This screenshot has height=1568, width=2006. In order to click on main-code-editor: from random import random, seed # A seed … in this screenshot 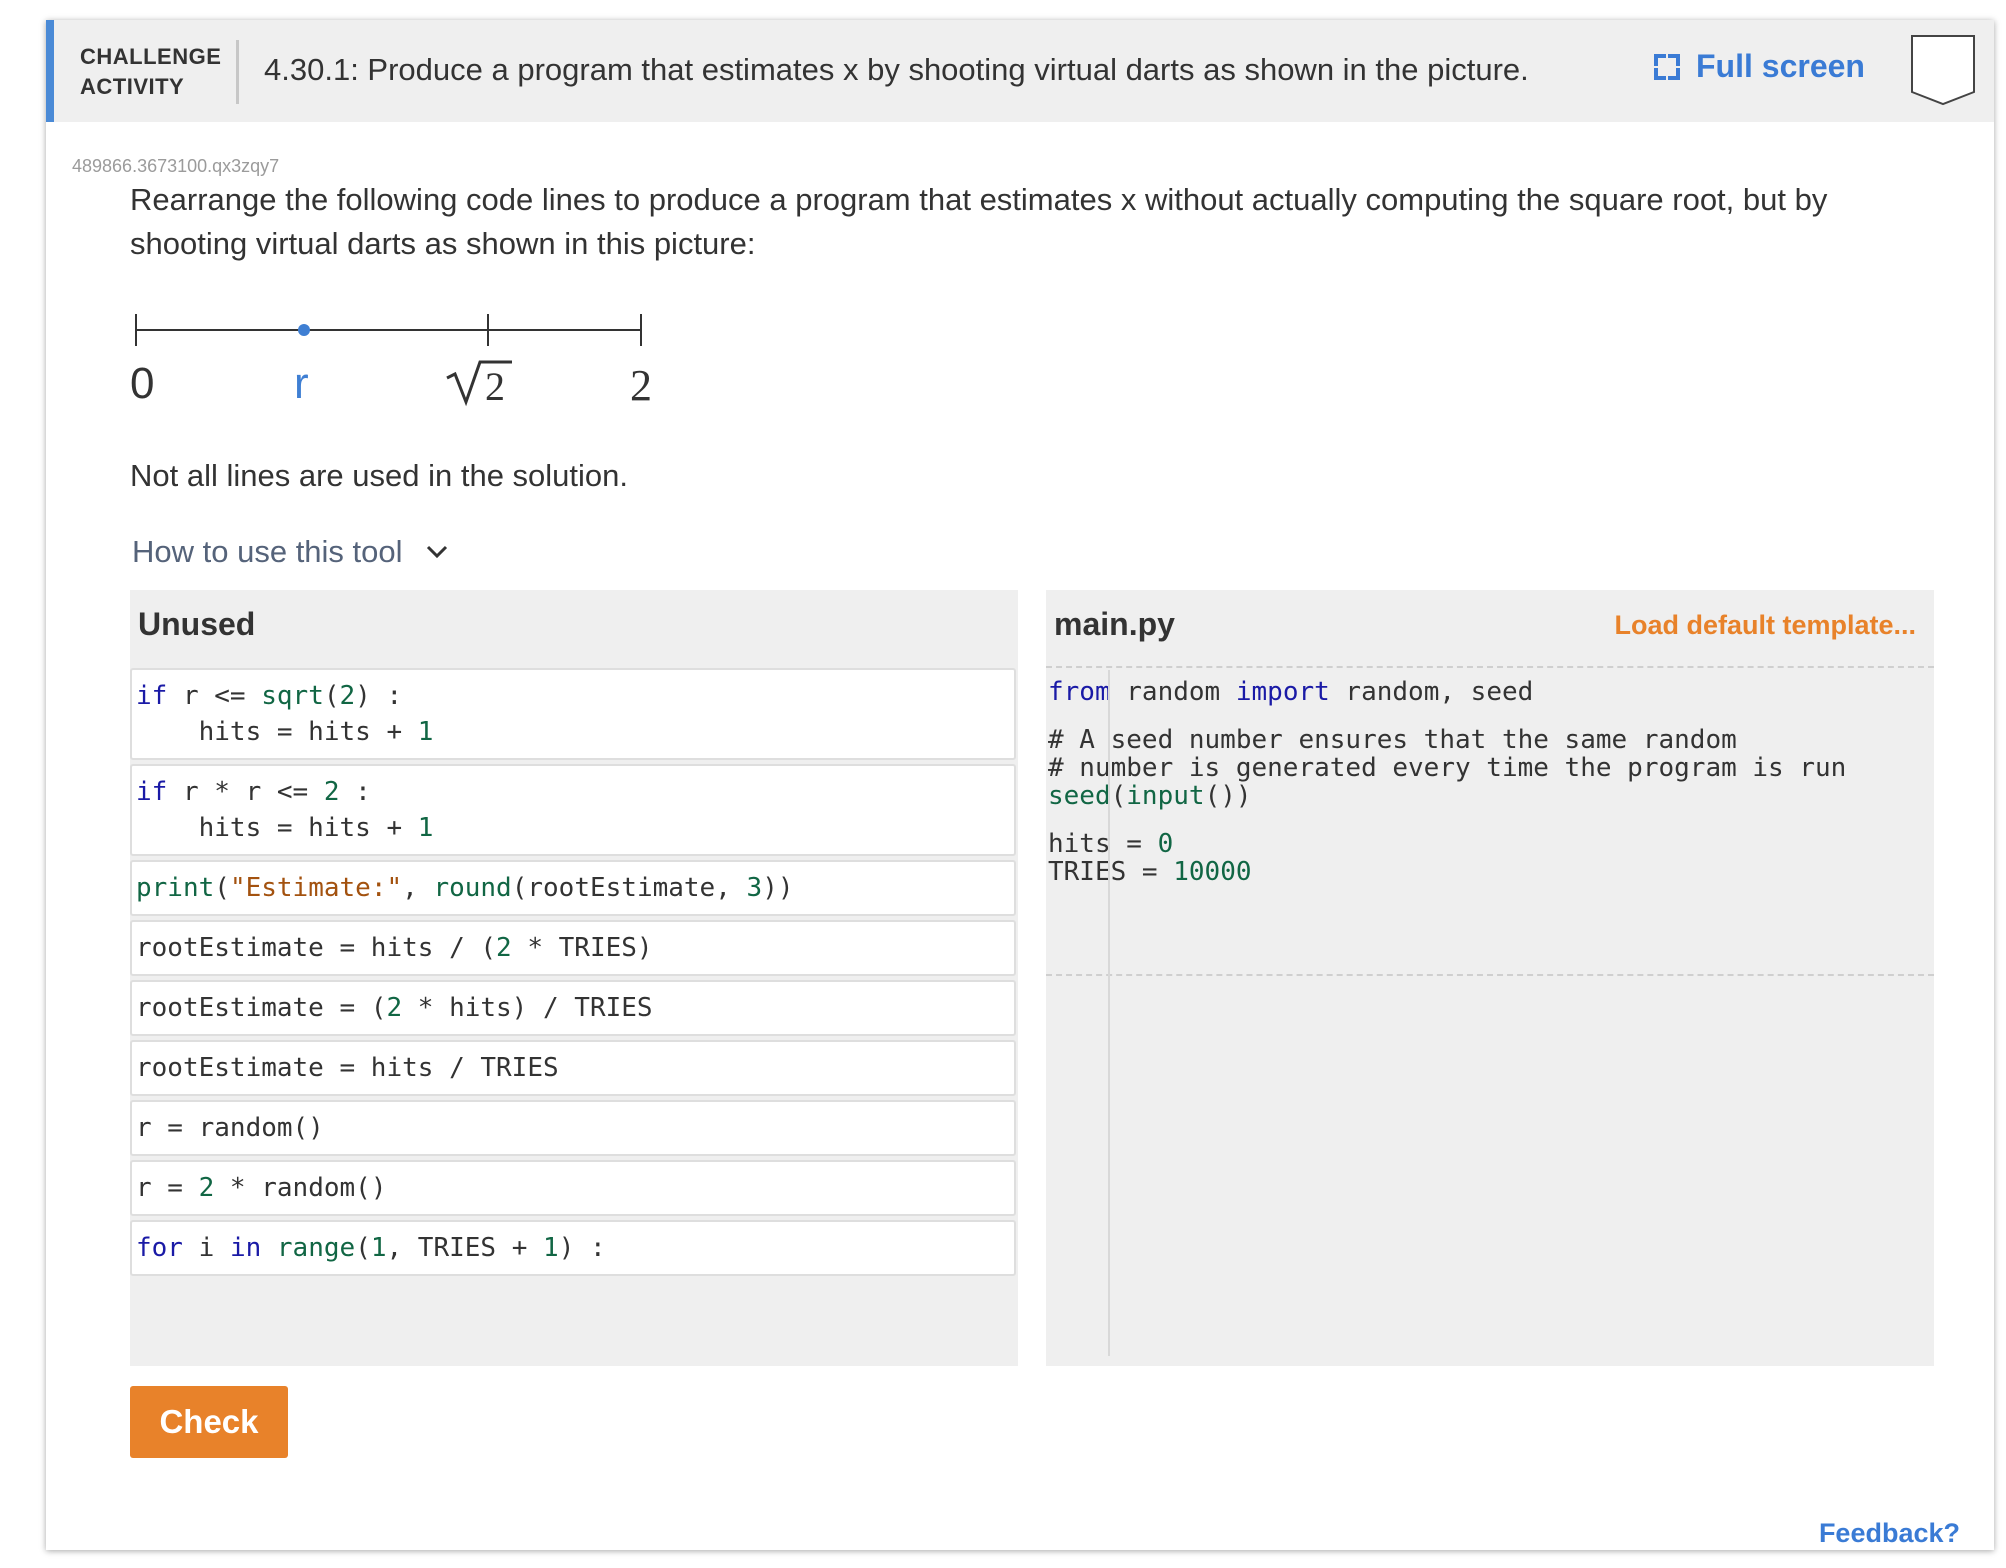, I will do `click(1490, 821)`.